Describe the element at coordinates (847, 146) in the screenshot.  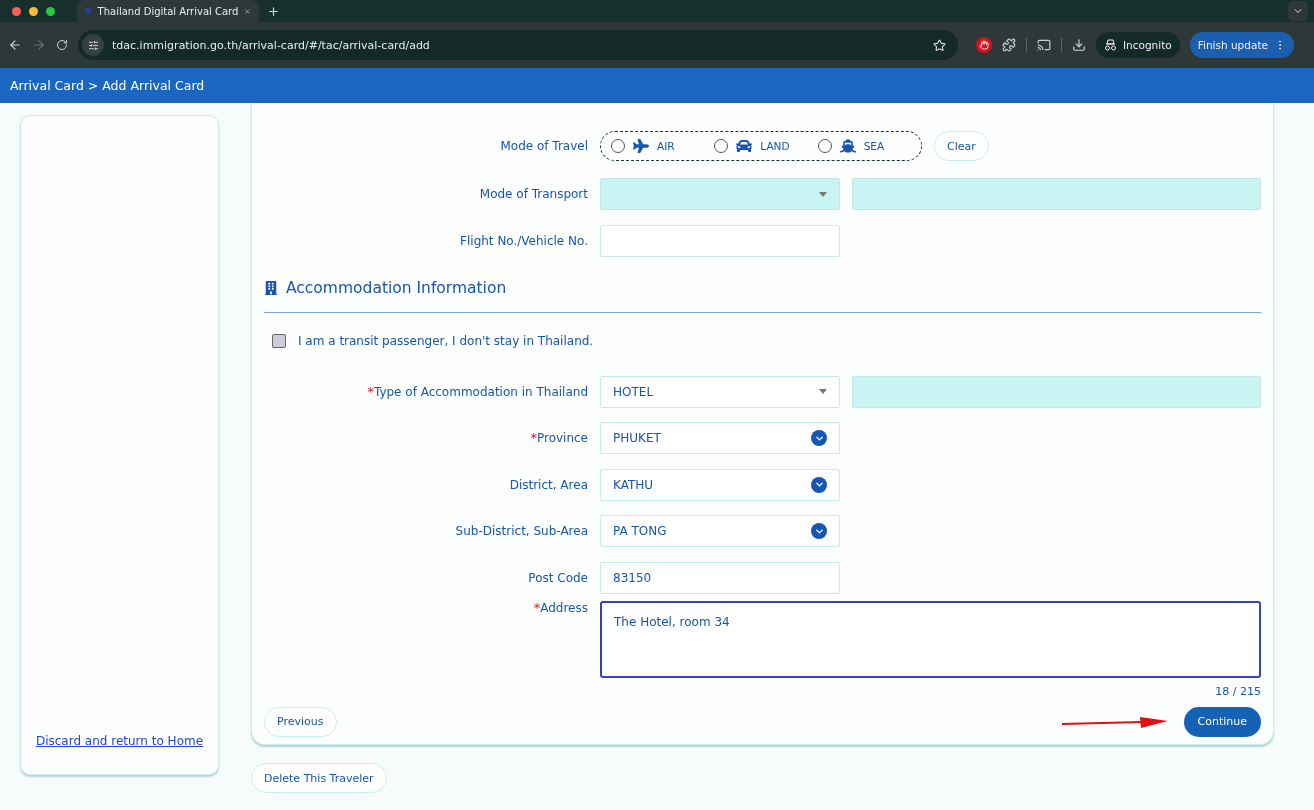
I see `ship-icon` at that location.